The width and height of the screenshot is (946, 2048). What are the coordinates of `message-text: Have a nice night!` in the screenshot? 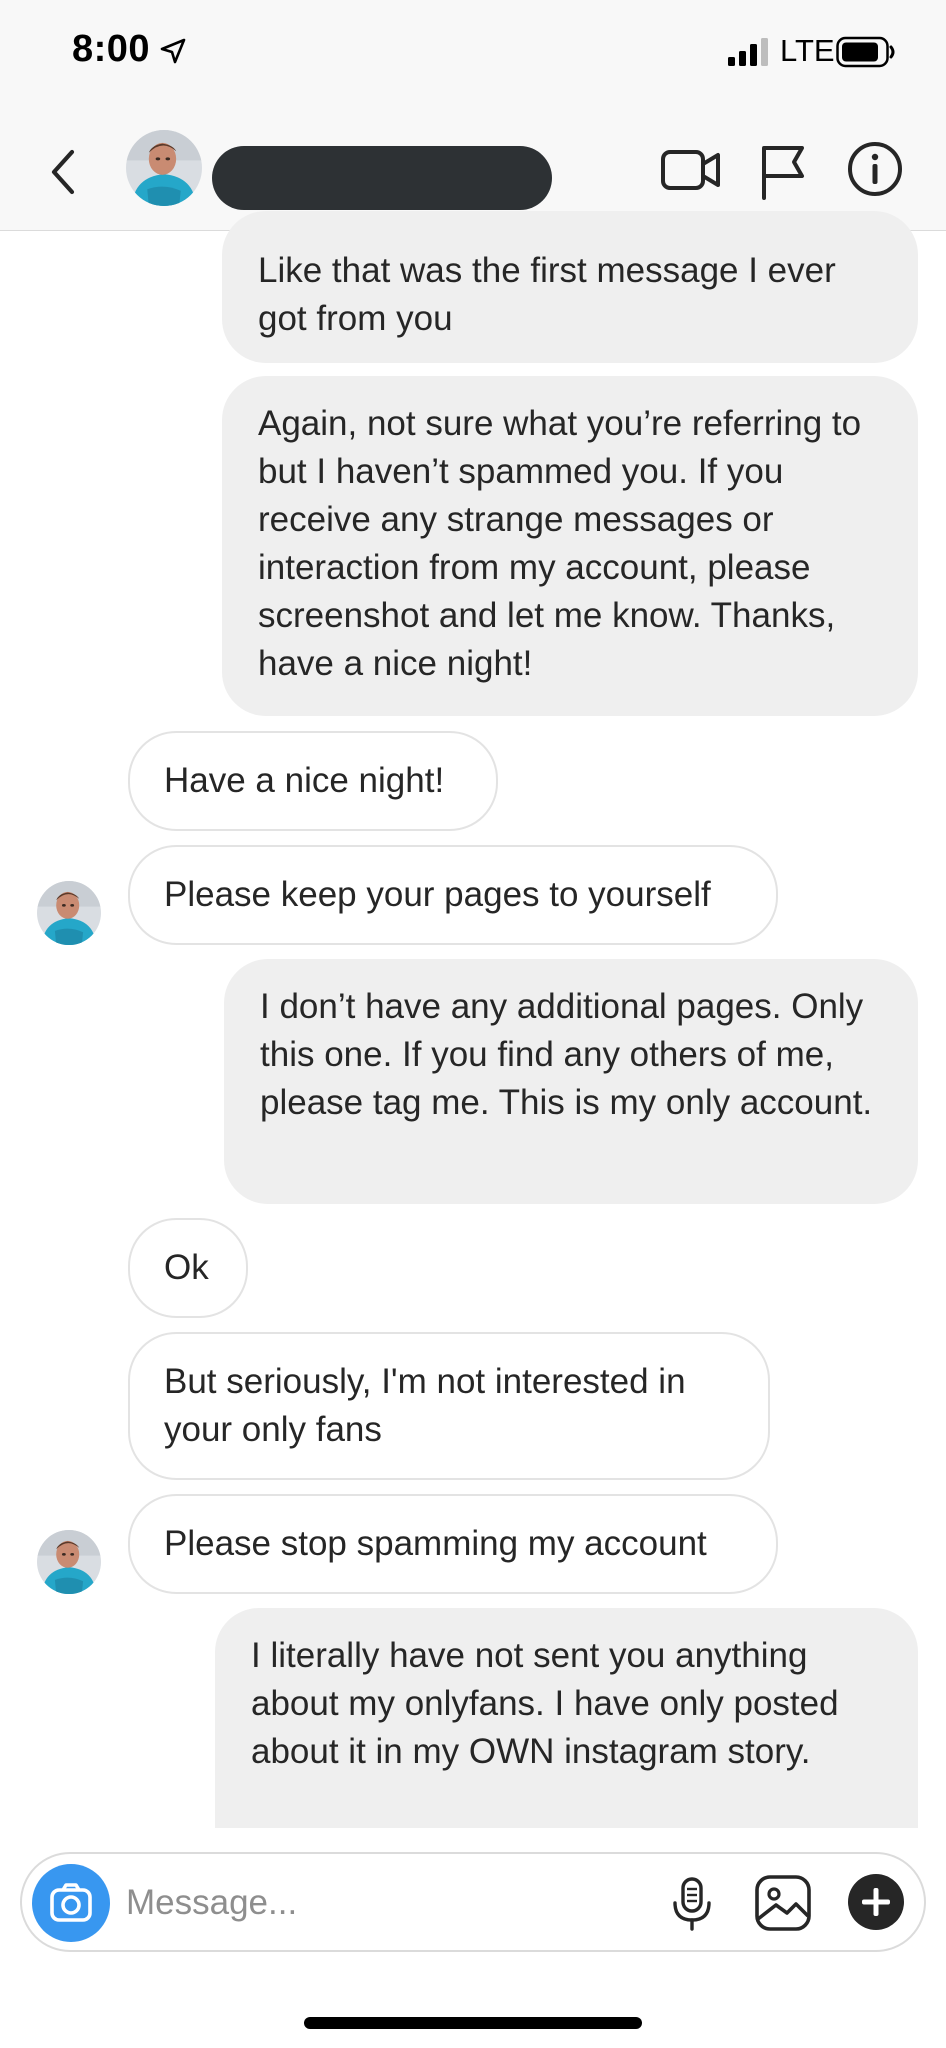 It's located at (304, 780).